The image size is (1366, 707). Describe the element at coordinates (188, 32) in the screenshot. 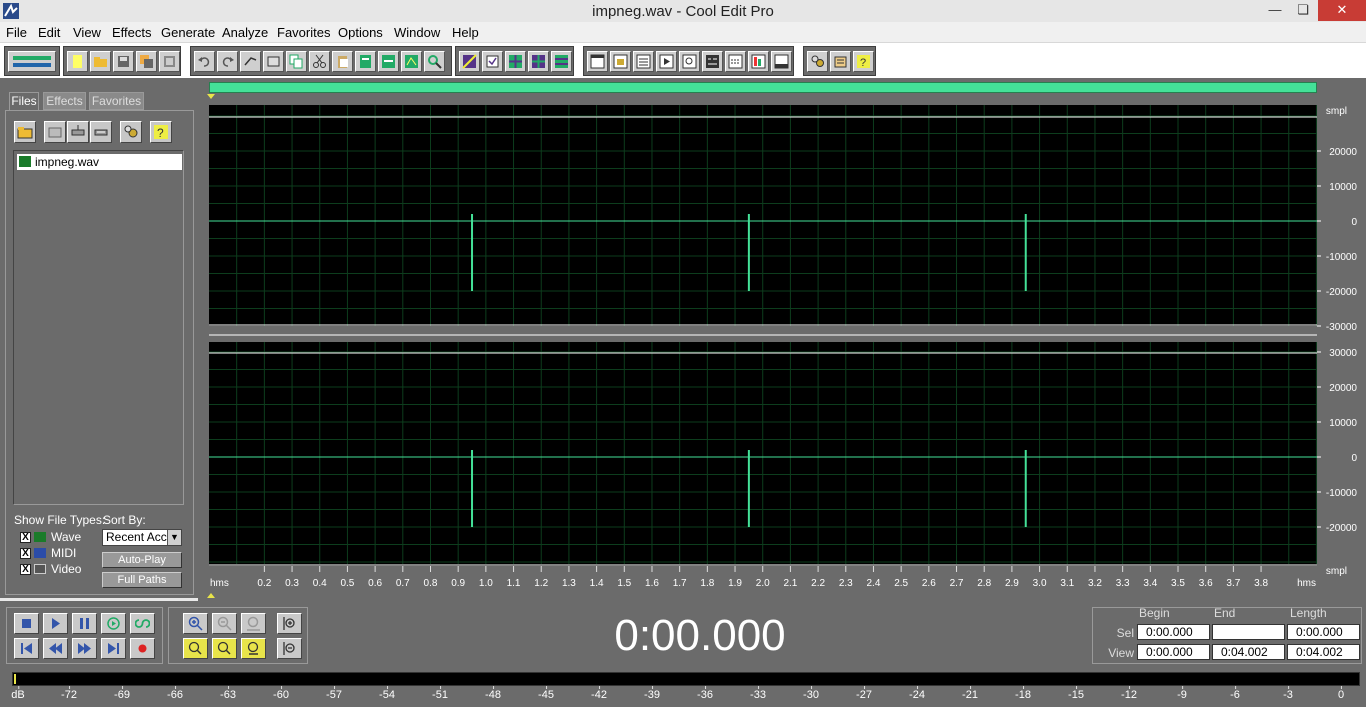

I see `menu-generate: Generate` at that location.